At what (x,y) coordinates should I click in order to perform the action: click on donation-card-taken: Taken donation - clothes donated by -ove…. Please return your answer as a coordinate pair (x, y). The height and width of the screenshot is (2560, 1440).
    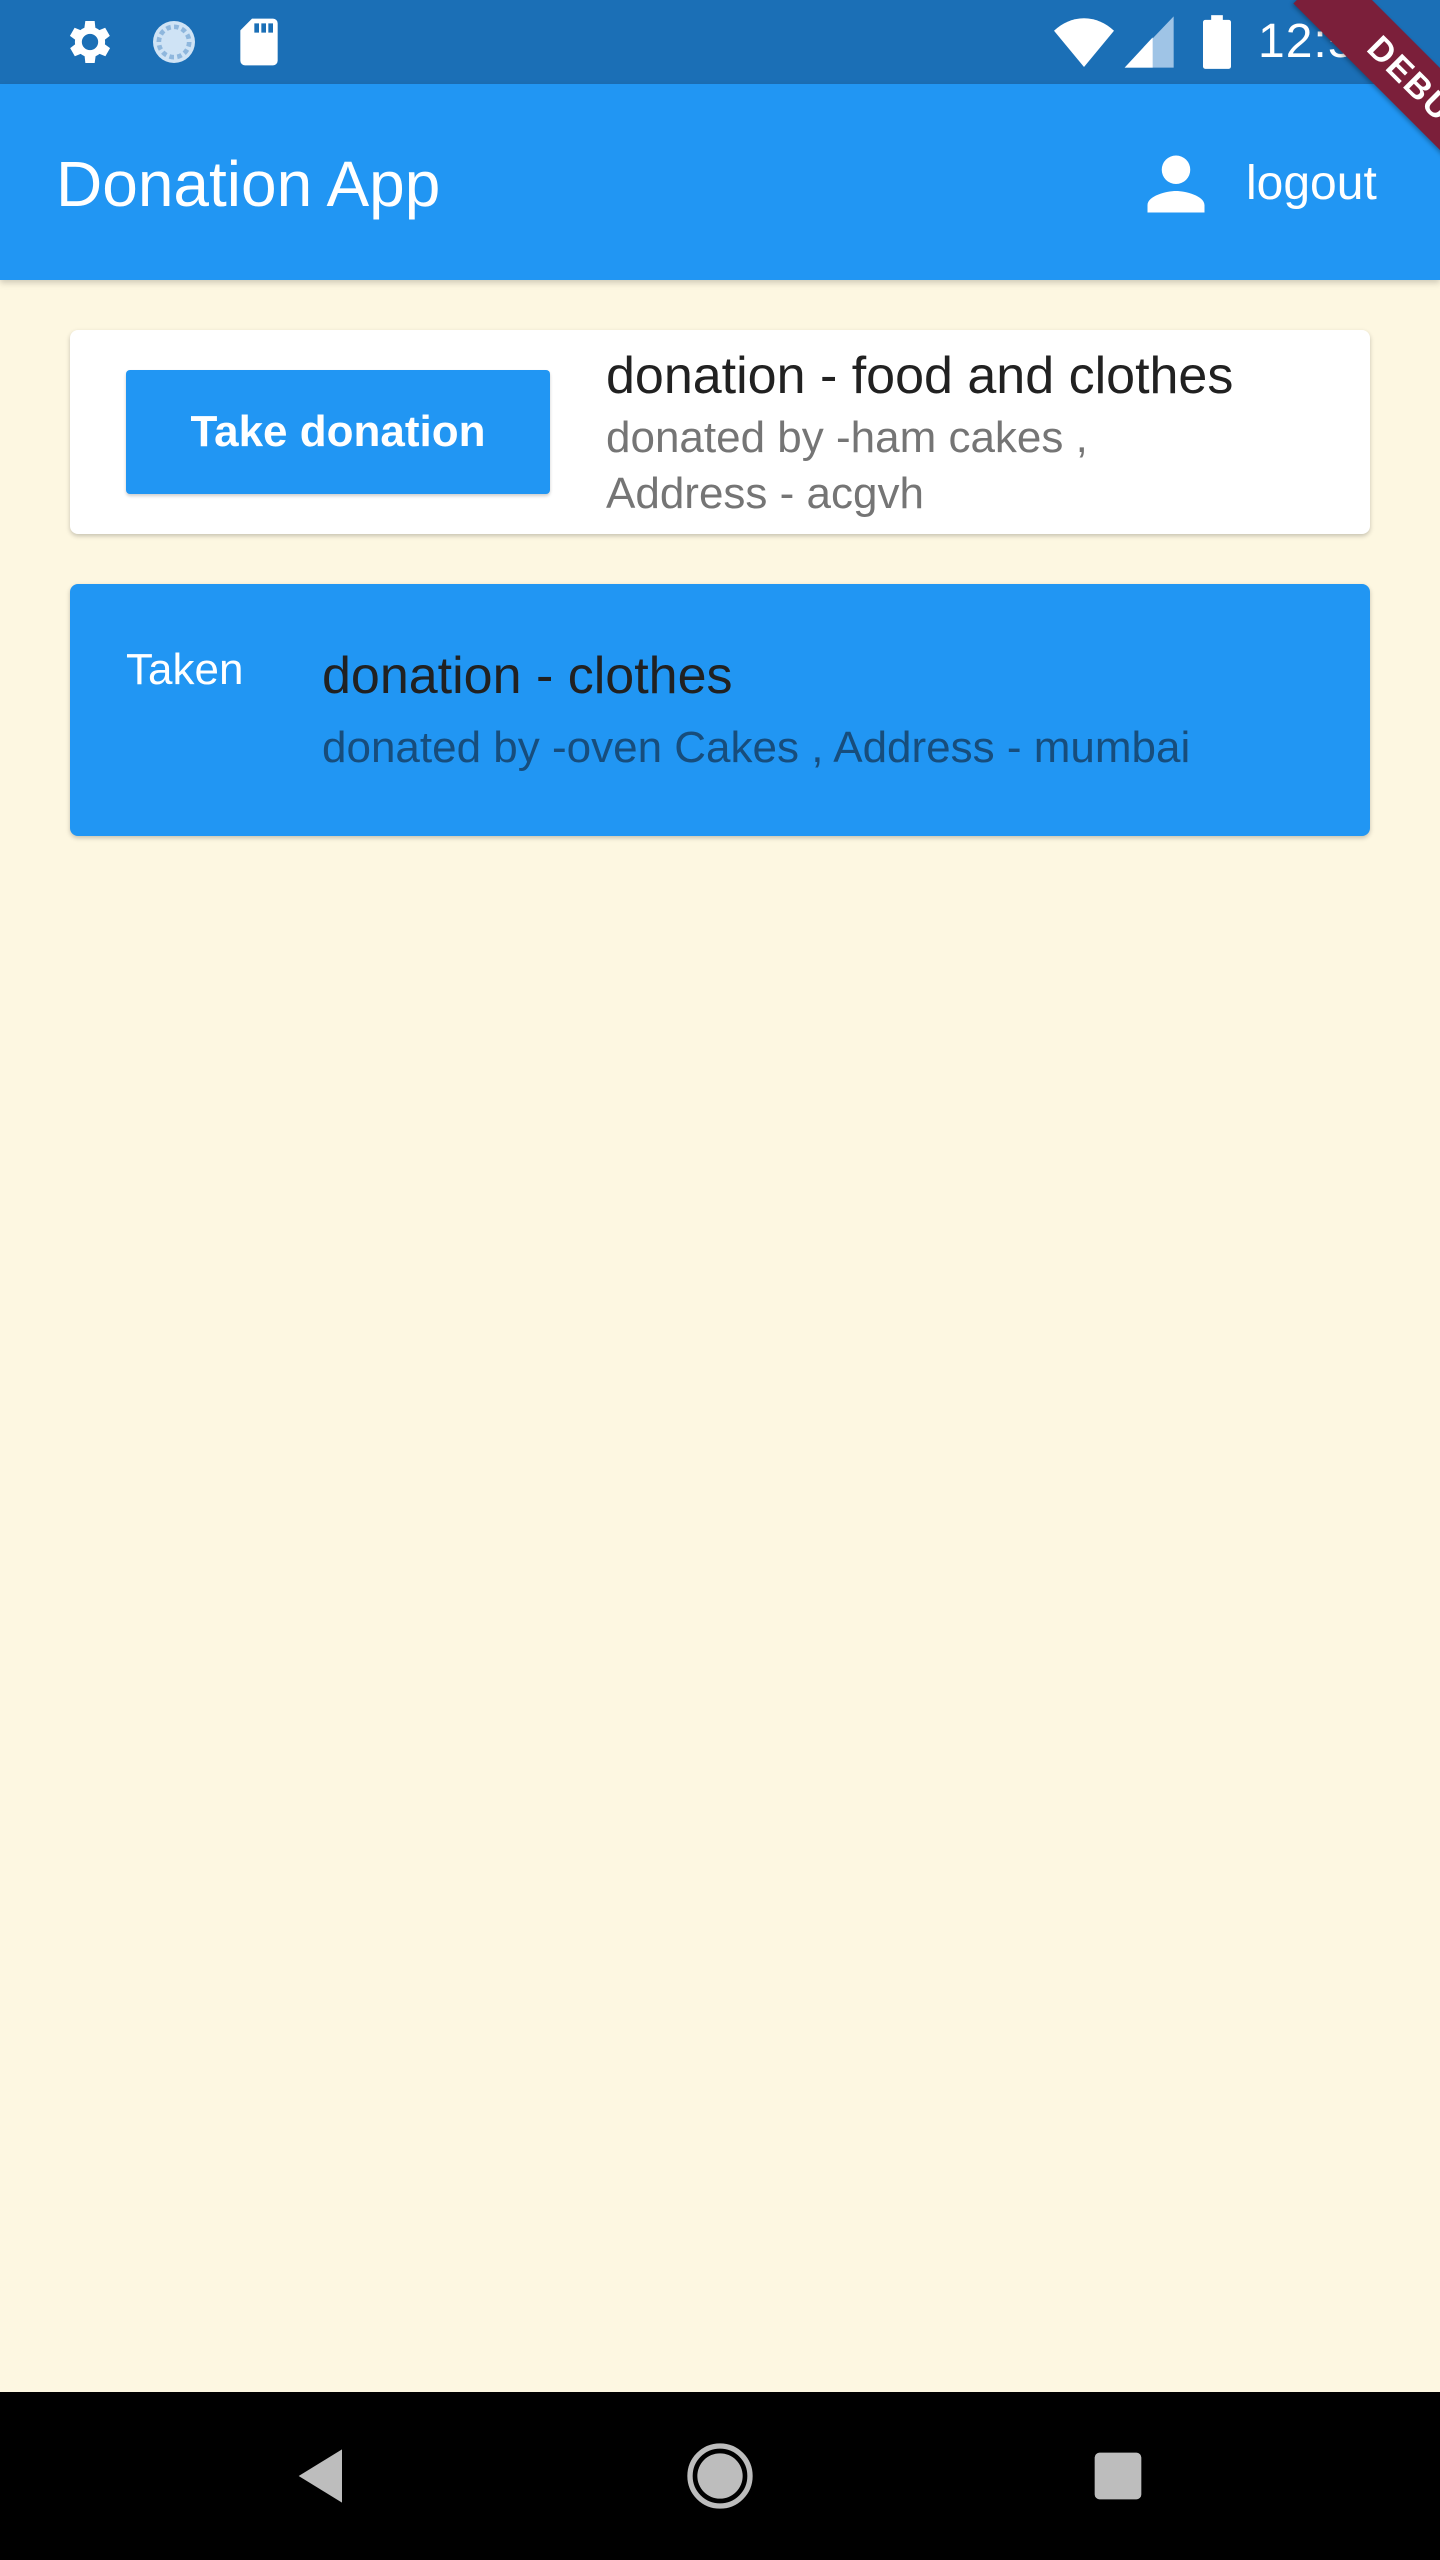
    Looking at the image, I should click on (720, 710).